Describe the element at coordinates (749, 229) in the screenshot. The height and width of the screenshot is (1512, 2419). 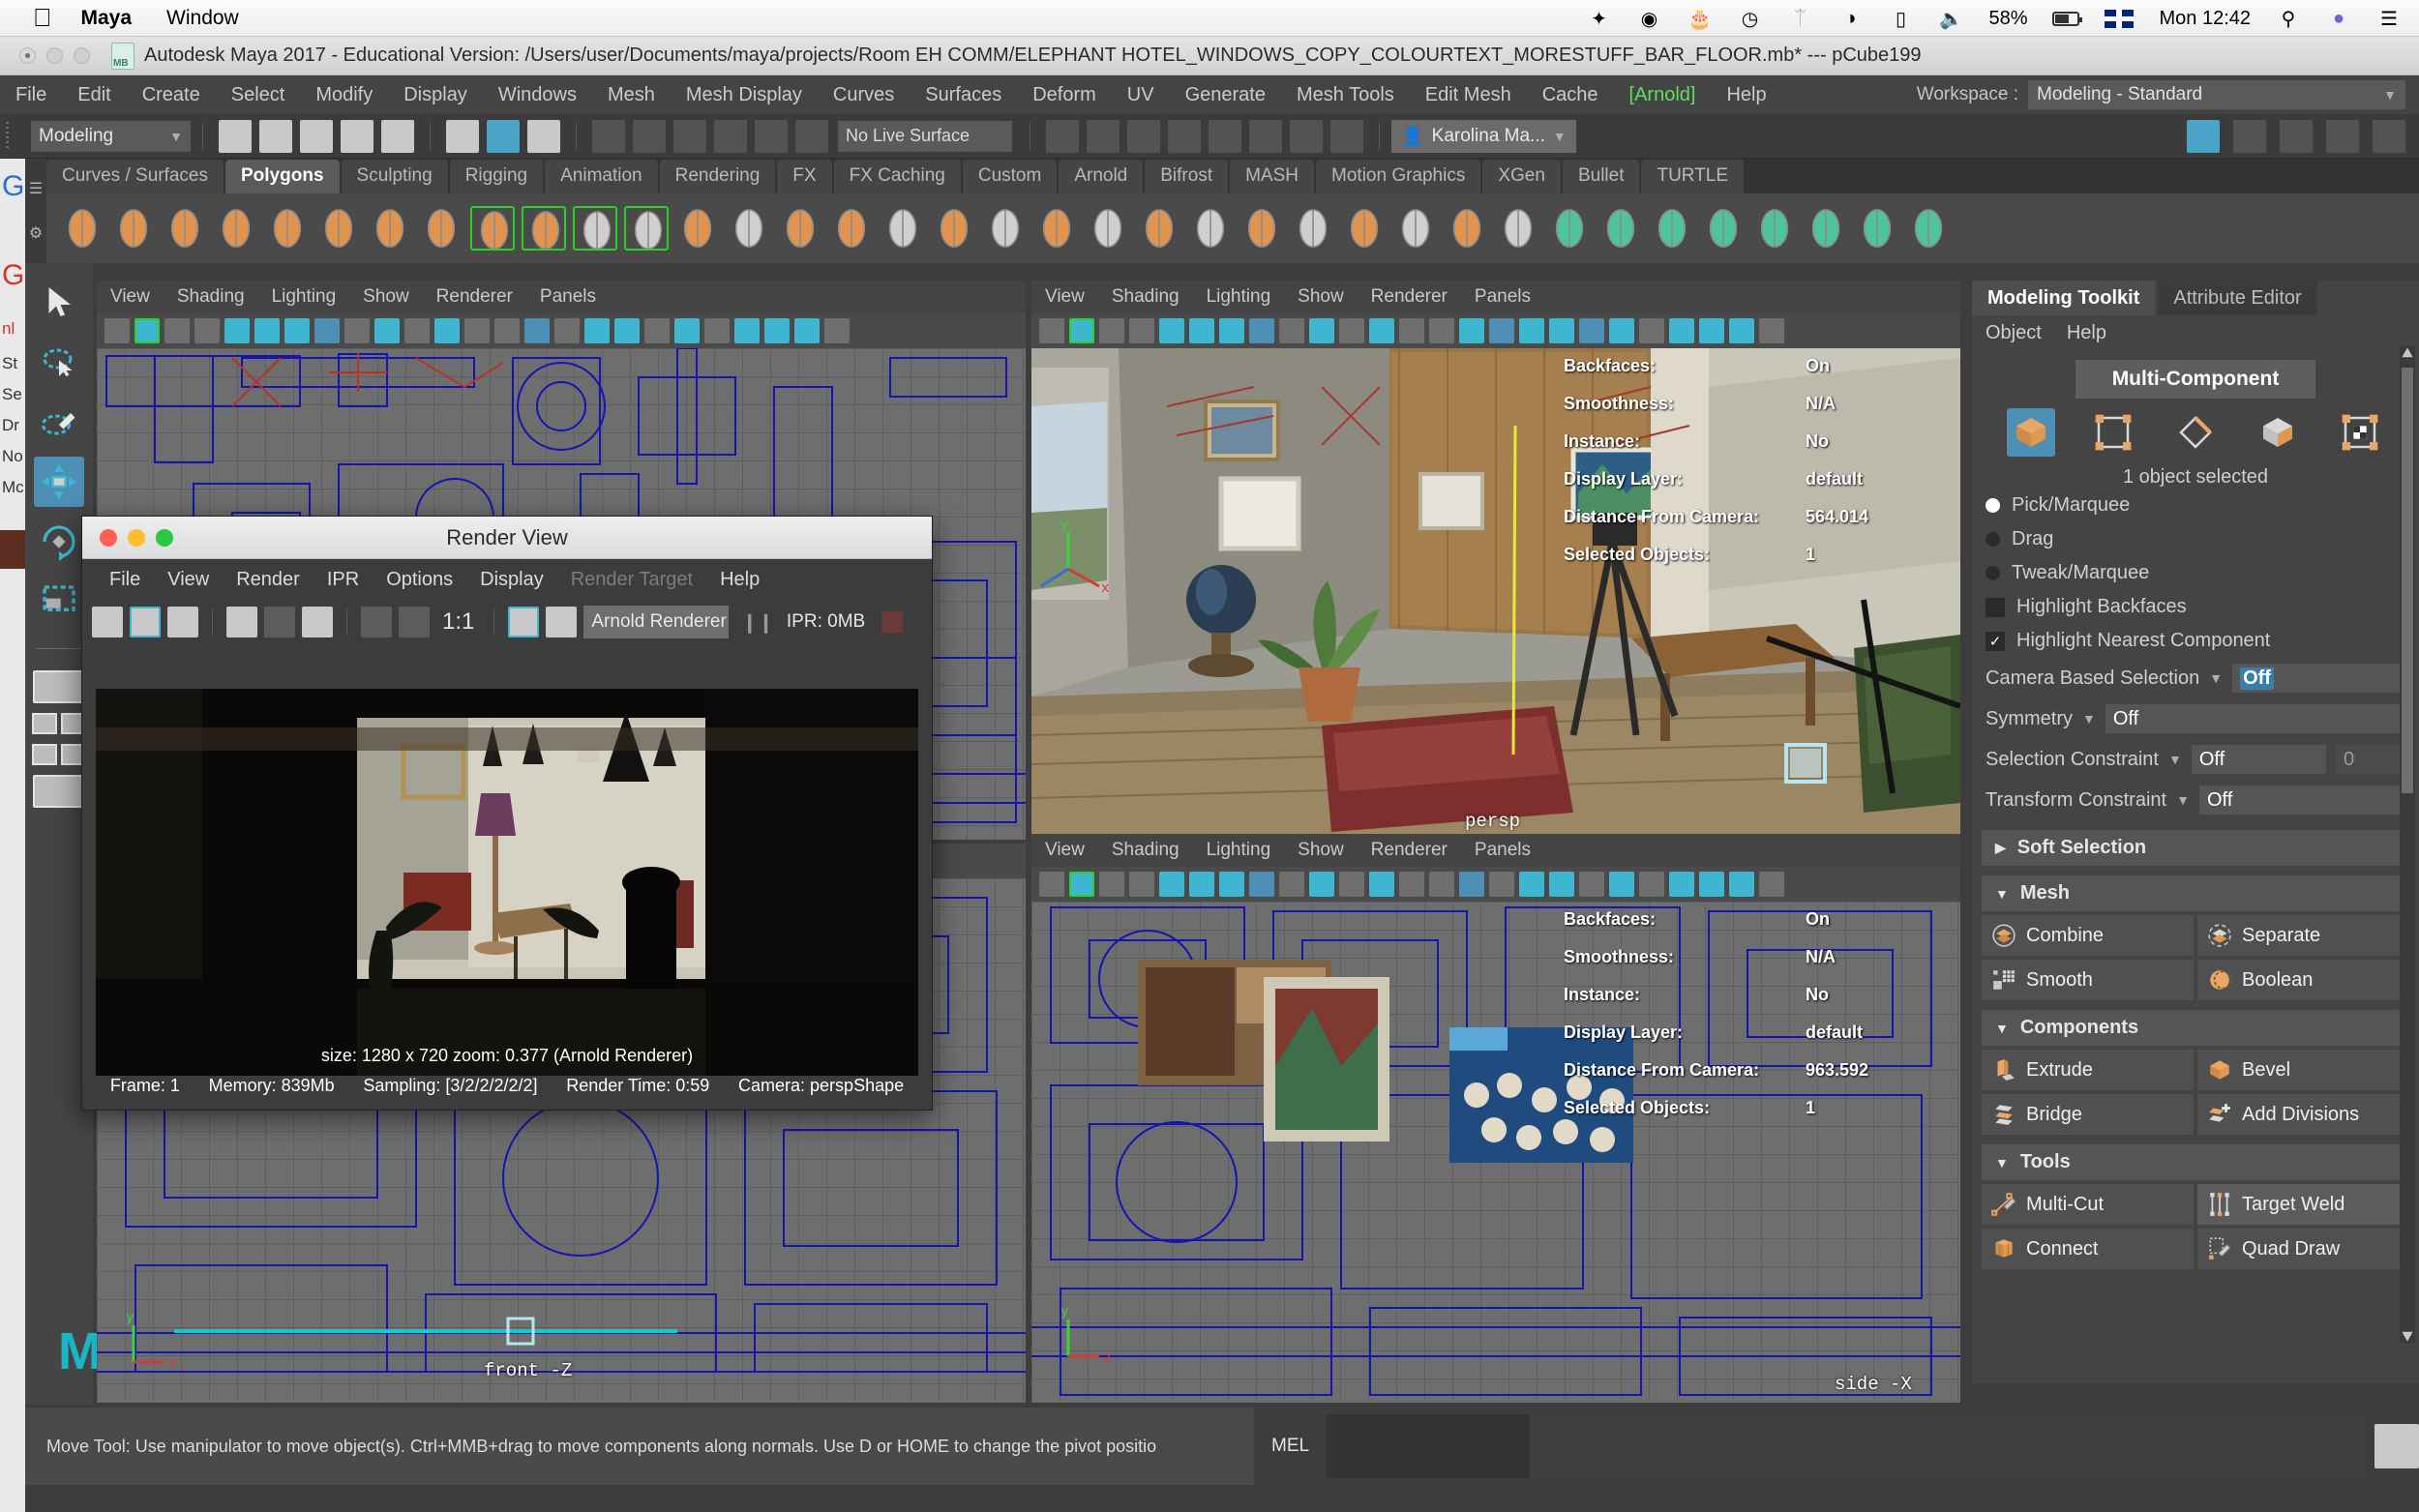
I see `poly-gear-icon` at that location.